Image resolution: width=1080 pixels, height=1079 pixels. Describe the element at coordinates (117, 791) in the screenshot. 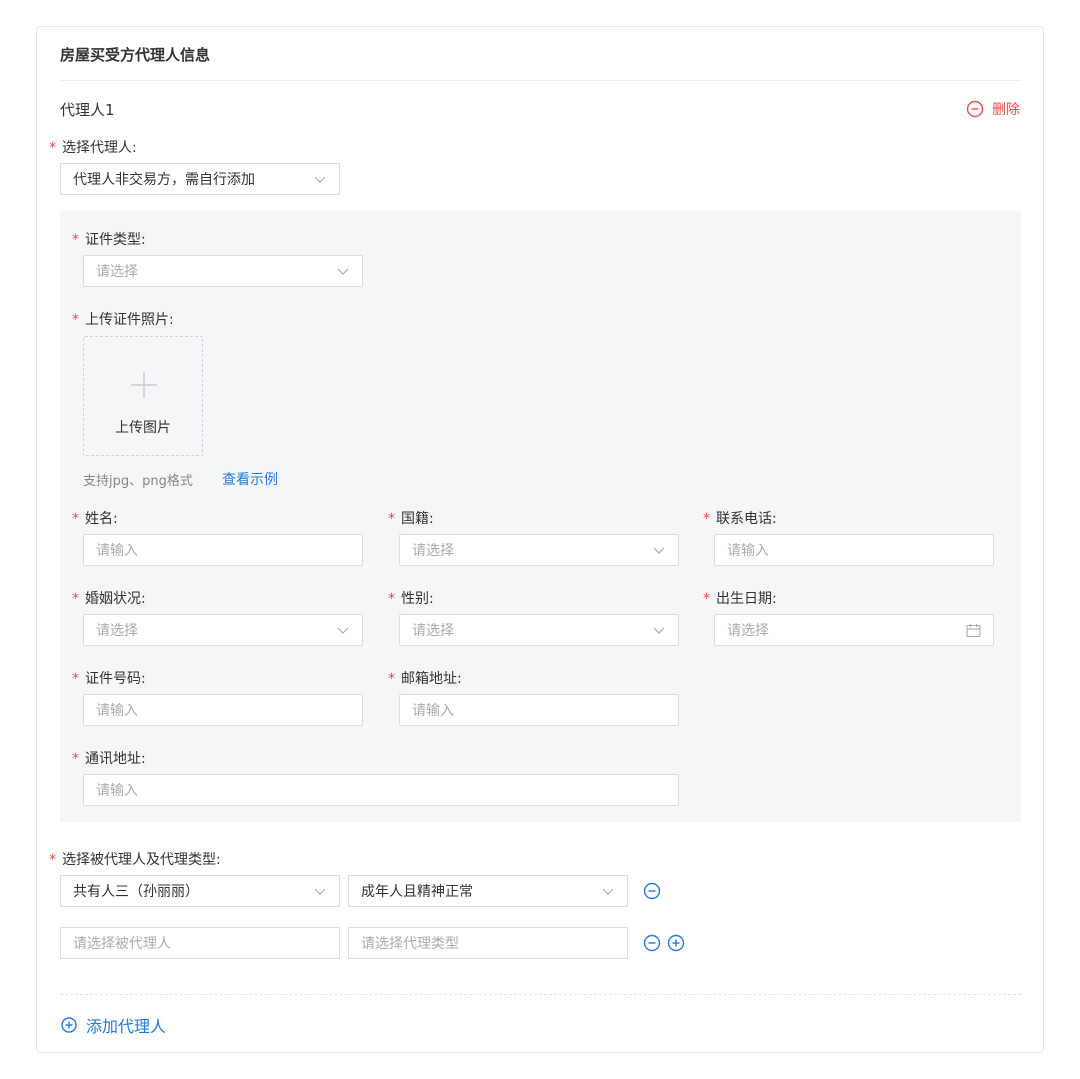

I see `address-placeholder: 请输入` at that location.